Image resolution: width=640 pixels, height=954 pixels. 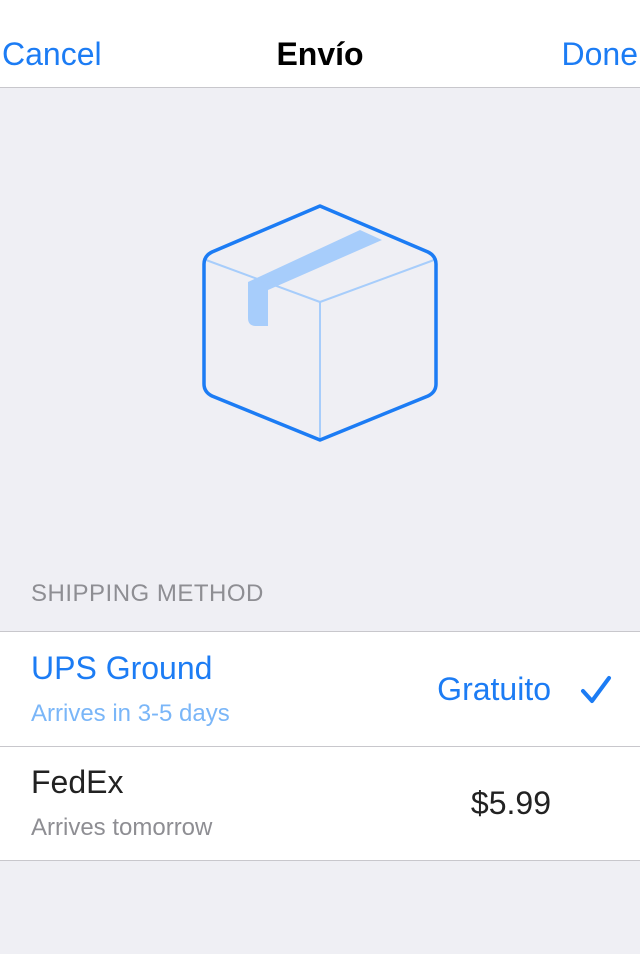 I want to click on shipping-option-fedex: FedEx Arrives tomorrow $5.99, so click(x=320, y=803).